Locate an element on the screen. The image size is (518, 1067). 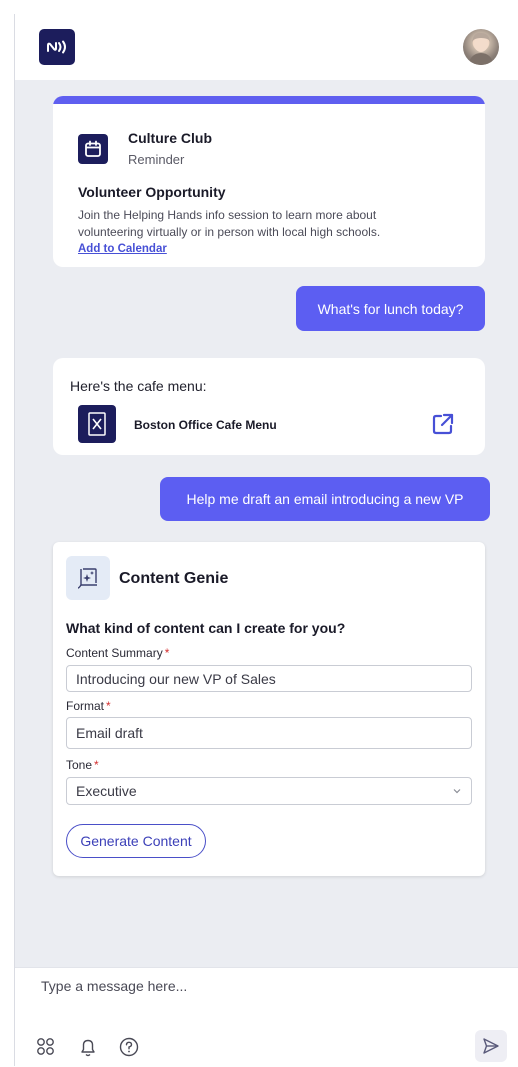
sparkle-chart-icon is located at coordinates (88, 578).